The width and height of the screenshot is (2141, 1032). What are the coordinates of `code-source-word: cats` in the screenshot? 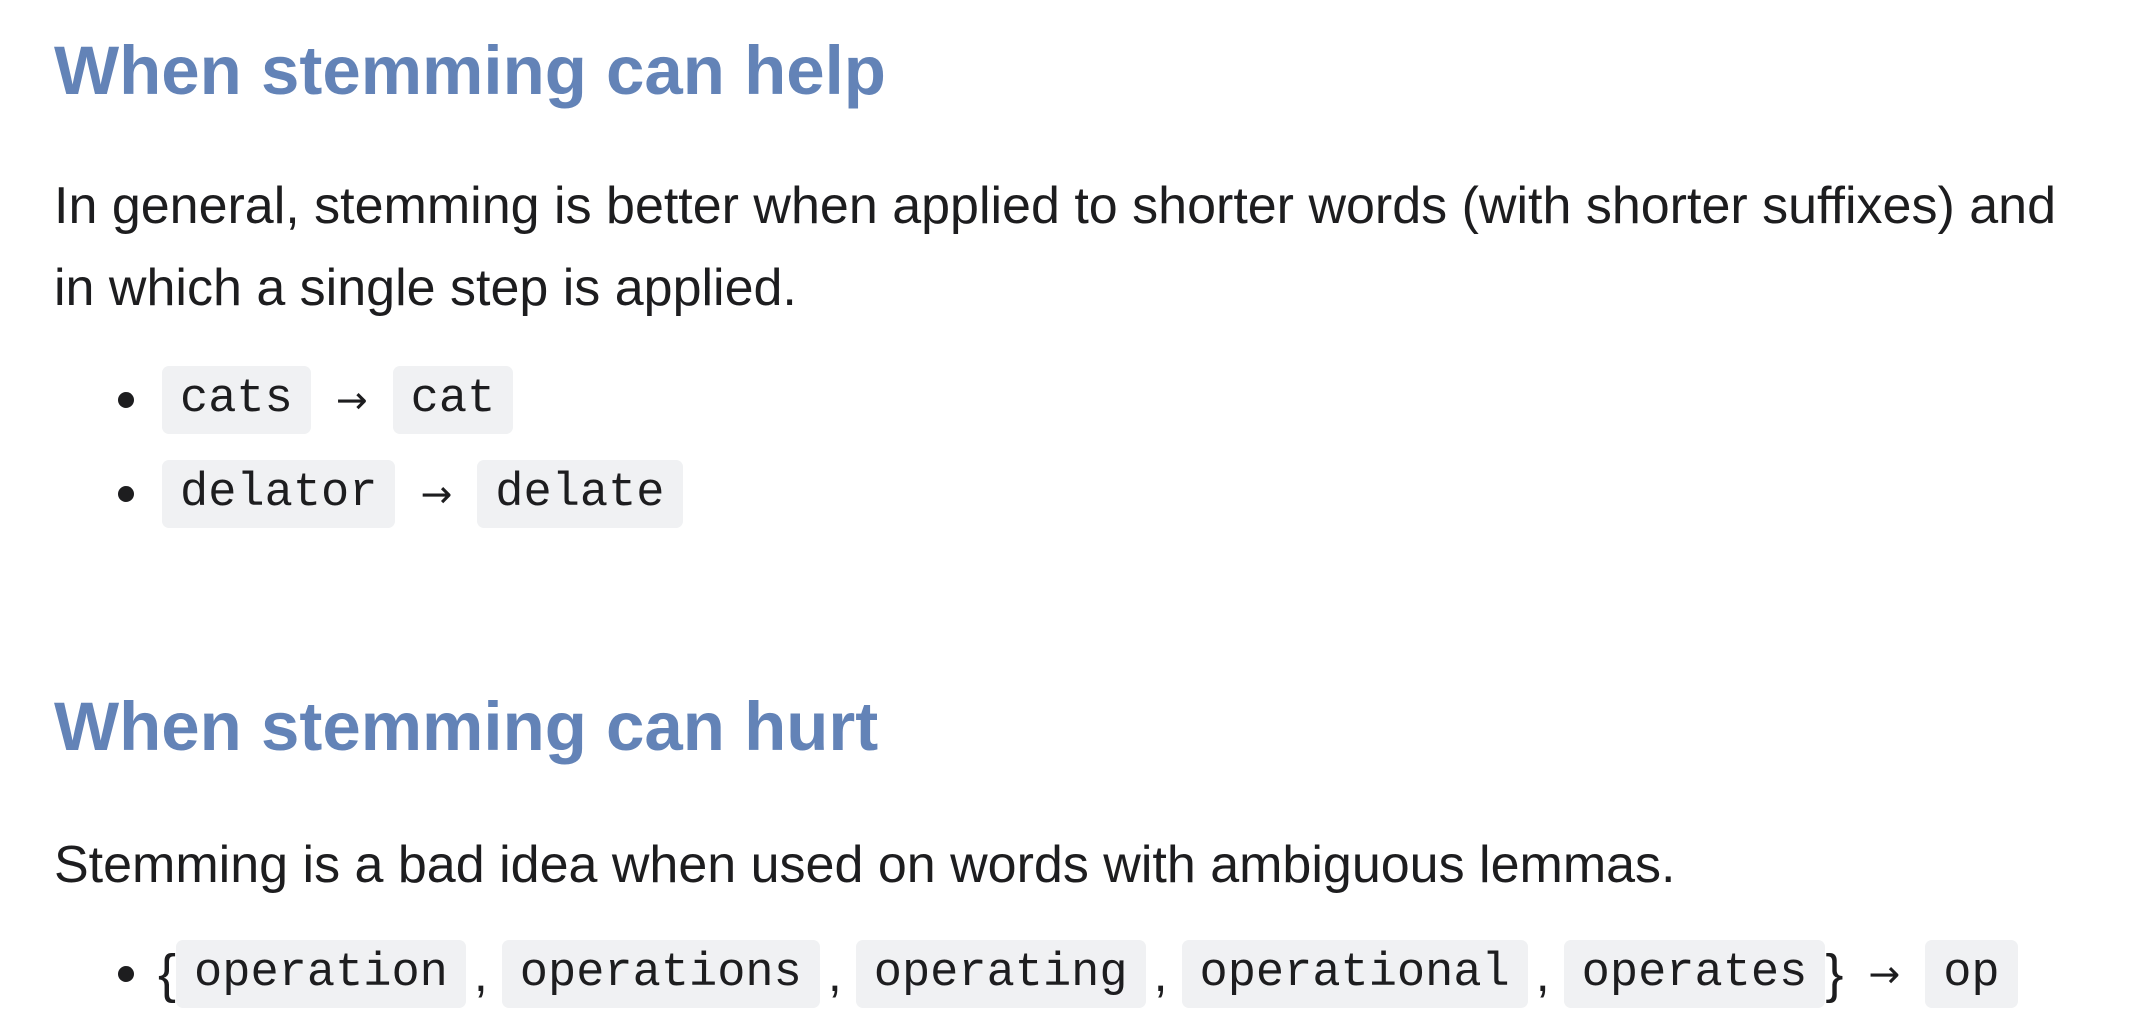 It's located at (236, 400).